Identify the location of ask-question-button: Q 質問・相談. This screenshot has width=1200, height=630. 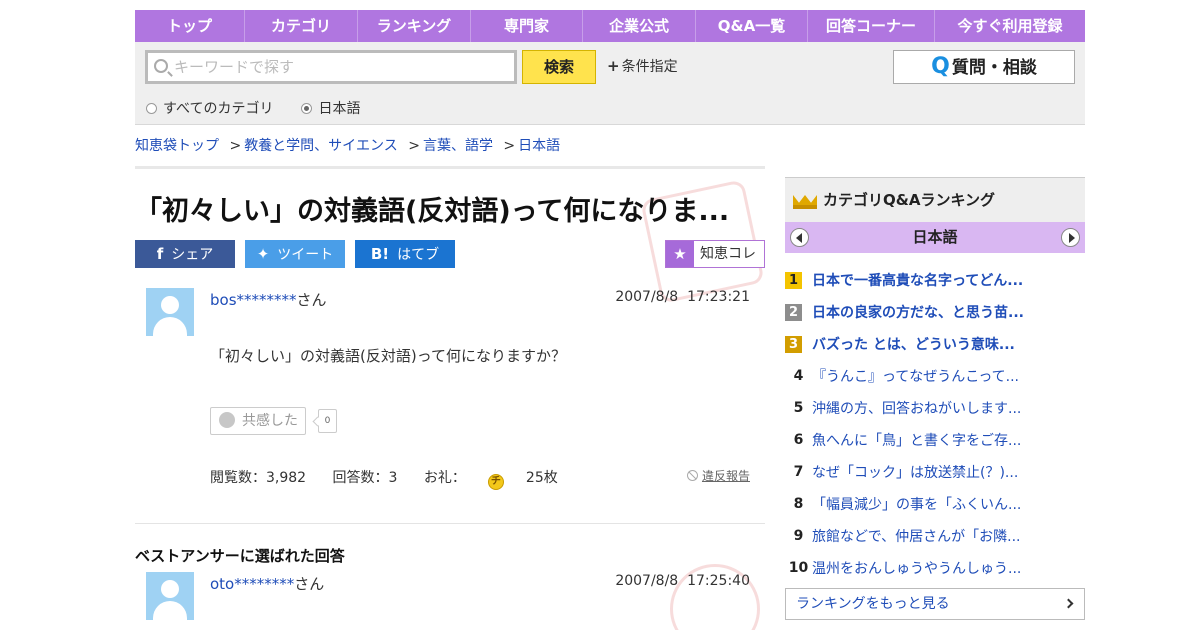
(984, 67).